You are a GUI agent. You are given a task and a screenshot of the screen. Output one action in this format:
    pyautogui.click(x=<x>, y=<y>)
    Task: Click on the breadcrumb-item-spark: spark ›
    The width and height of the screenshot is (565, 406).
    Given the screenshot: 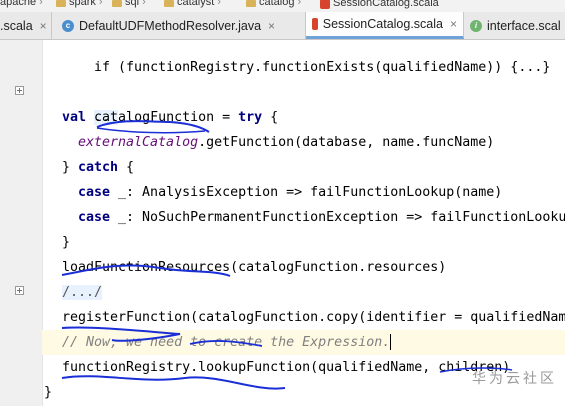 What is the action you would take?
    pyautogui.click(x=79, y=4)
    